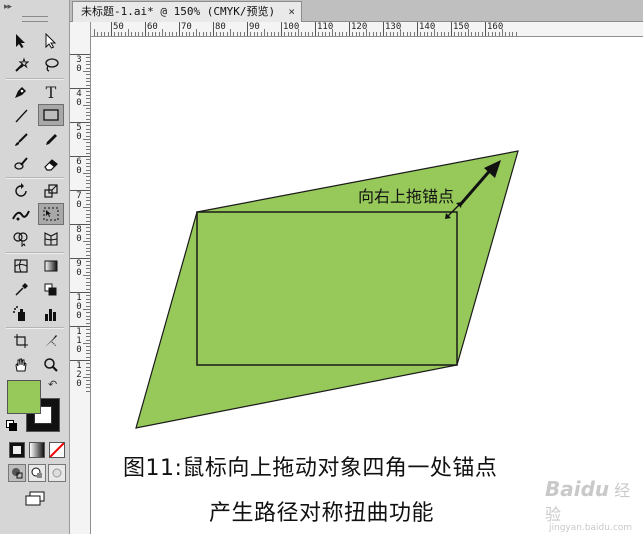 This screenshot has width=643, height=534. Describe the element at coordinates (21, 164) in the screenshot. I see `blob-brush-tool-icon` at that location.